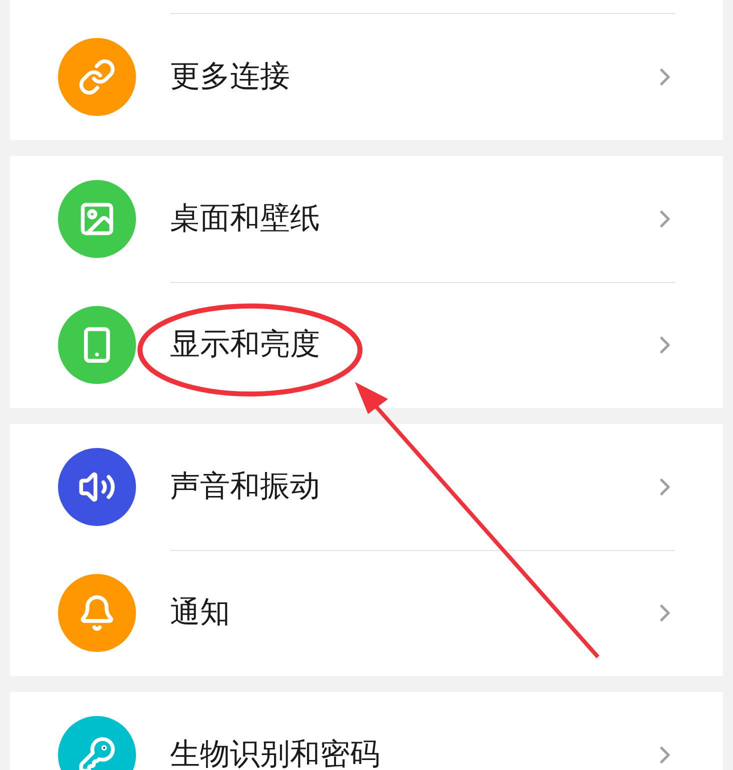  I want to click on item-label: 通知, so click(200, 613).